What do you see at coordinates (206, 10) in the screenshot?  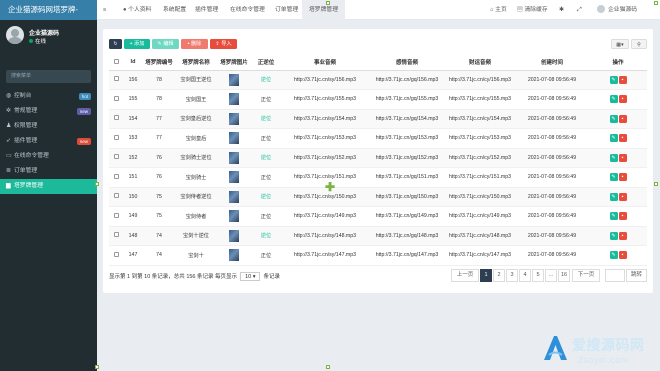 I see `tab-plugin: 插件管理` at bounding box center [206, 10].